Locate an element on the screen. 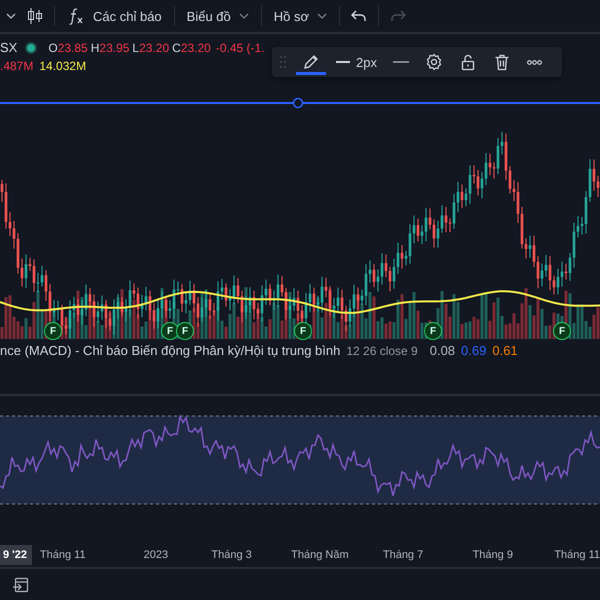 The height and width of the screenshot is (600, 600). time-axis-label: 2023 is located at coordinates (157, 555).